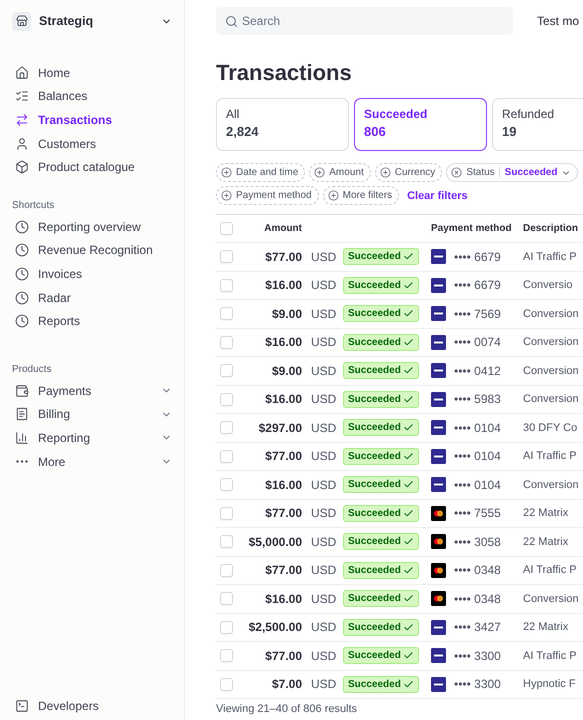 The height and width of the screenshot is (720, 583). What do you see at coordinates (92, 144) in the screenshot?
I see `nav-item: Customers` at bounding box center [92, 144].